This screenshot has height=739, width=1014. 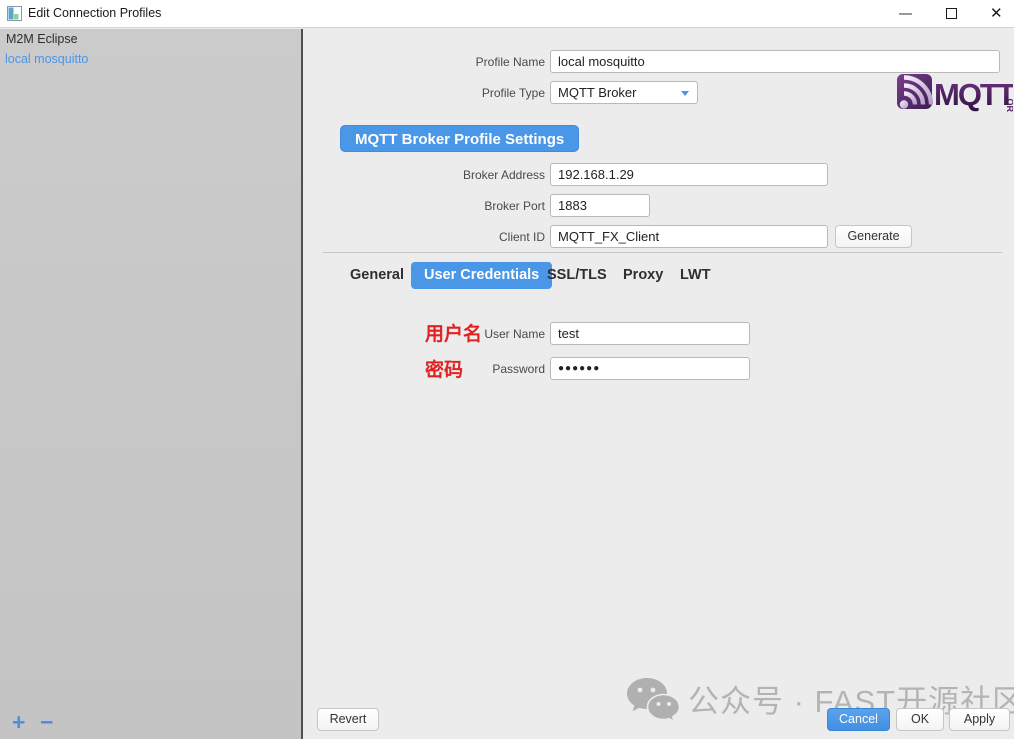 What do you see at coordinates (460, 138) in the screenshot?
I see `broker-profile-settings-heading: MQTT Broker Profile Settings` at bounding box center [460, 138].